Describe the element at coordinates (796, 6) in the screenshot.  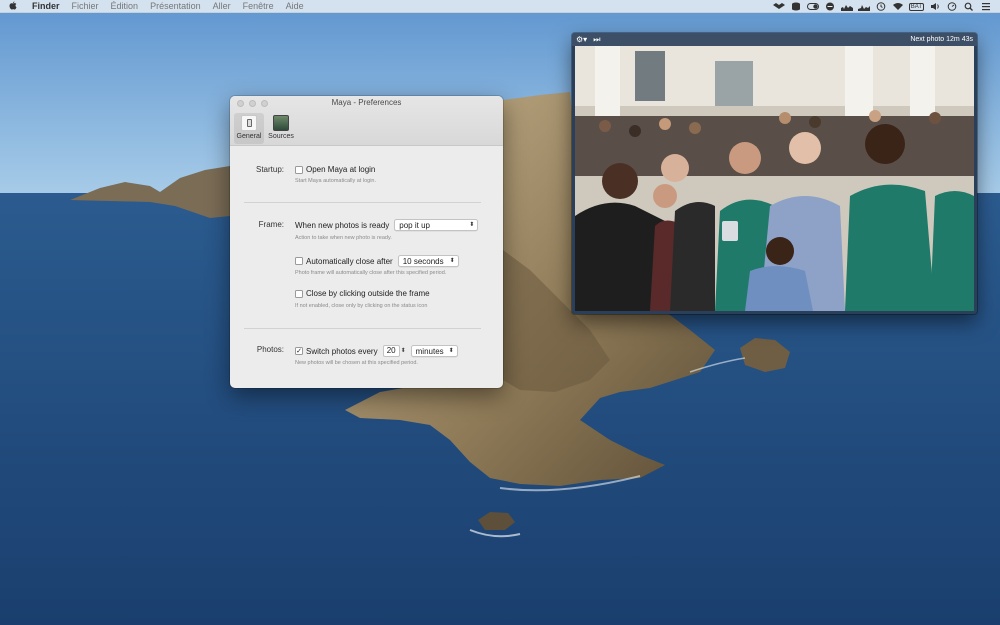
I see `stack-icon` at that location.